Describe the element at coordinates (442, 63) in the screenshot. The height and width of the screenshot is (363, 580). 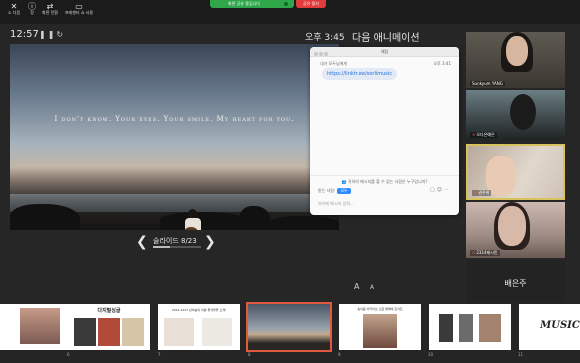
I see `chat-time: 오후 3:41` at that location.